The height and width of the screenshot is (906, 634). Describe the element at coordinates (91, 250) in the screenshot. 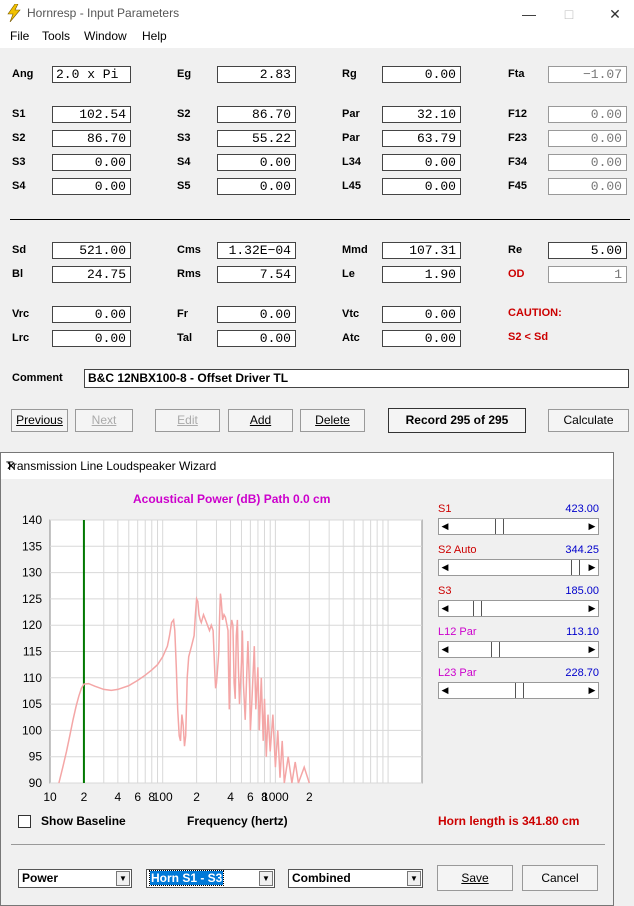

I see `param-field-sd: 521.00` at that location.